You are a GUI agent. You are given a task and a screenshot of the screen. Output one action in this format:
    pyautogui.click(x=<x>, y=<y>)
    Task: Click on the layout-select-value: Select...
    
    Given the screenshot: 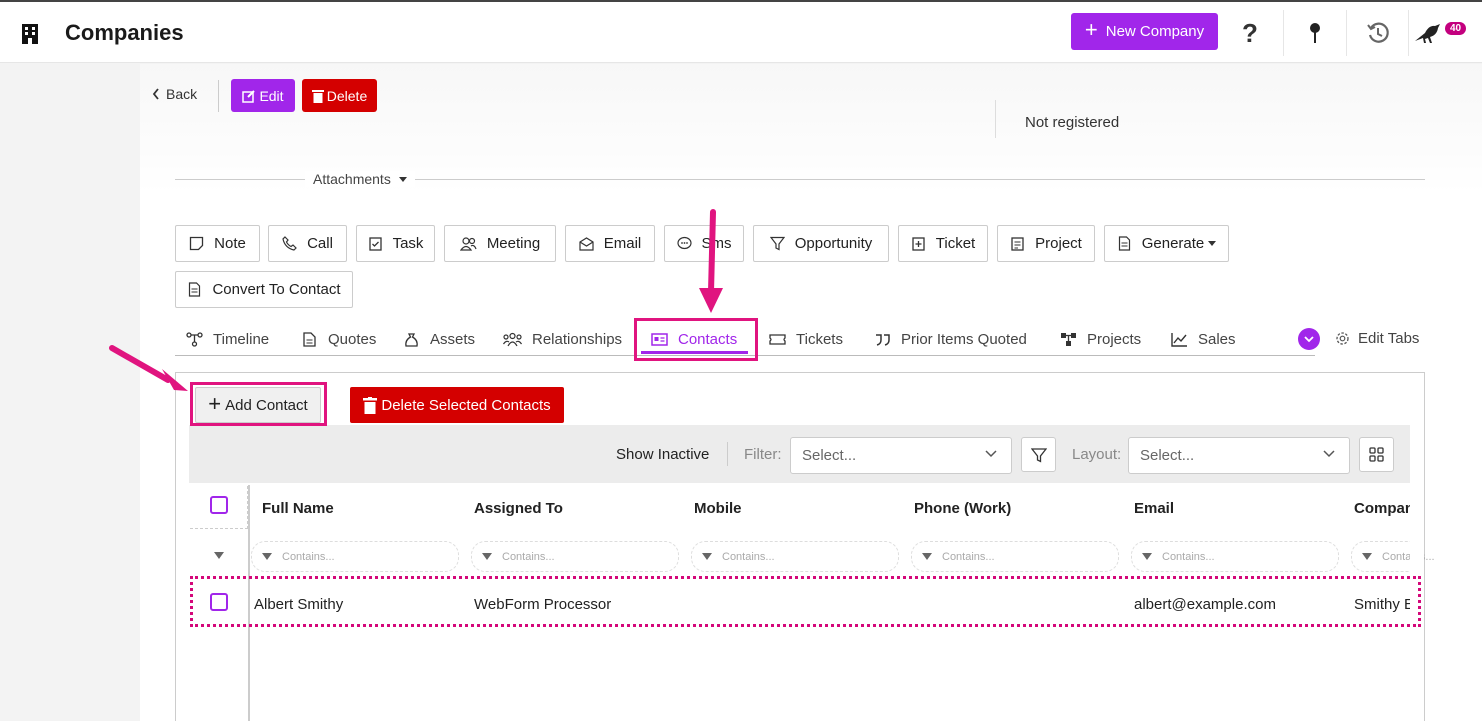 What is the action you would take?
    pyautogui.click(x=1167, y=455)
    